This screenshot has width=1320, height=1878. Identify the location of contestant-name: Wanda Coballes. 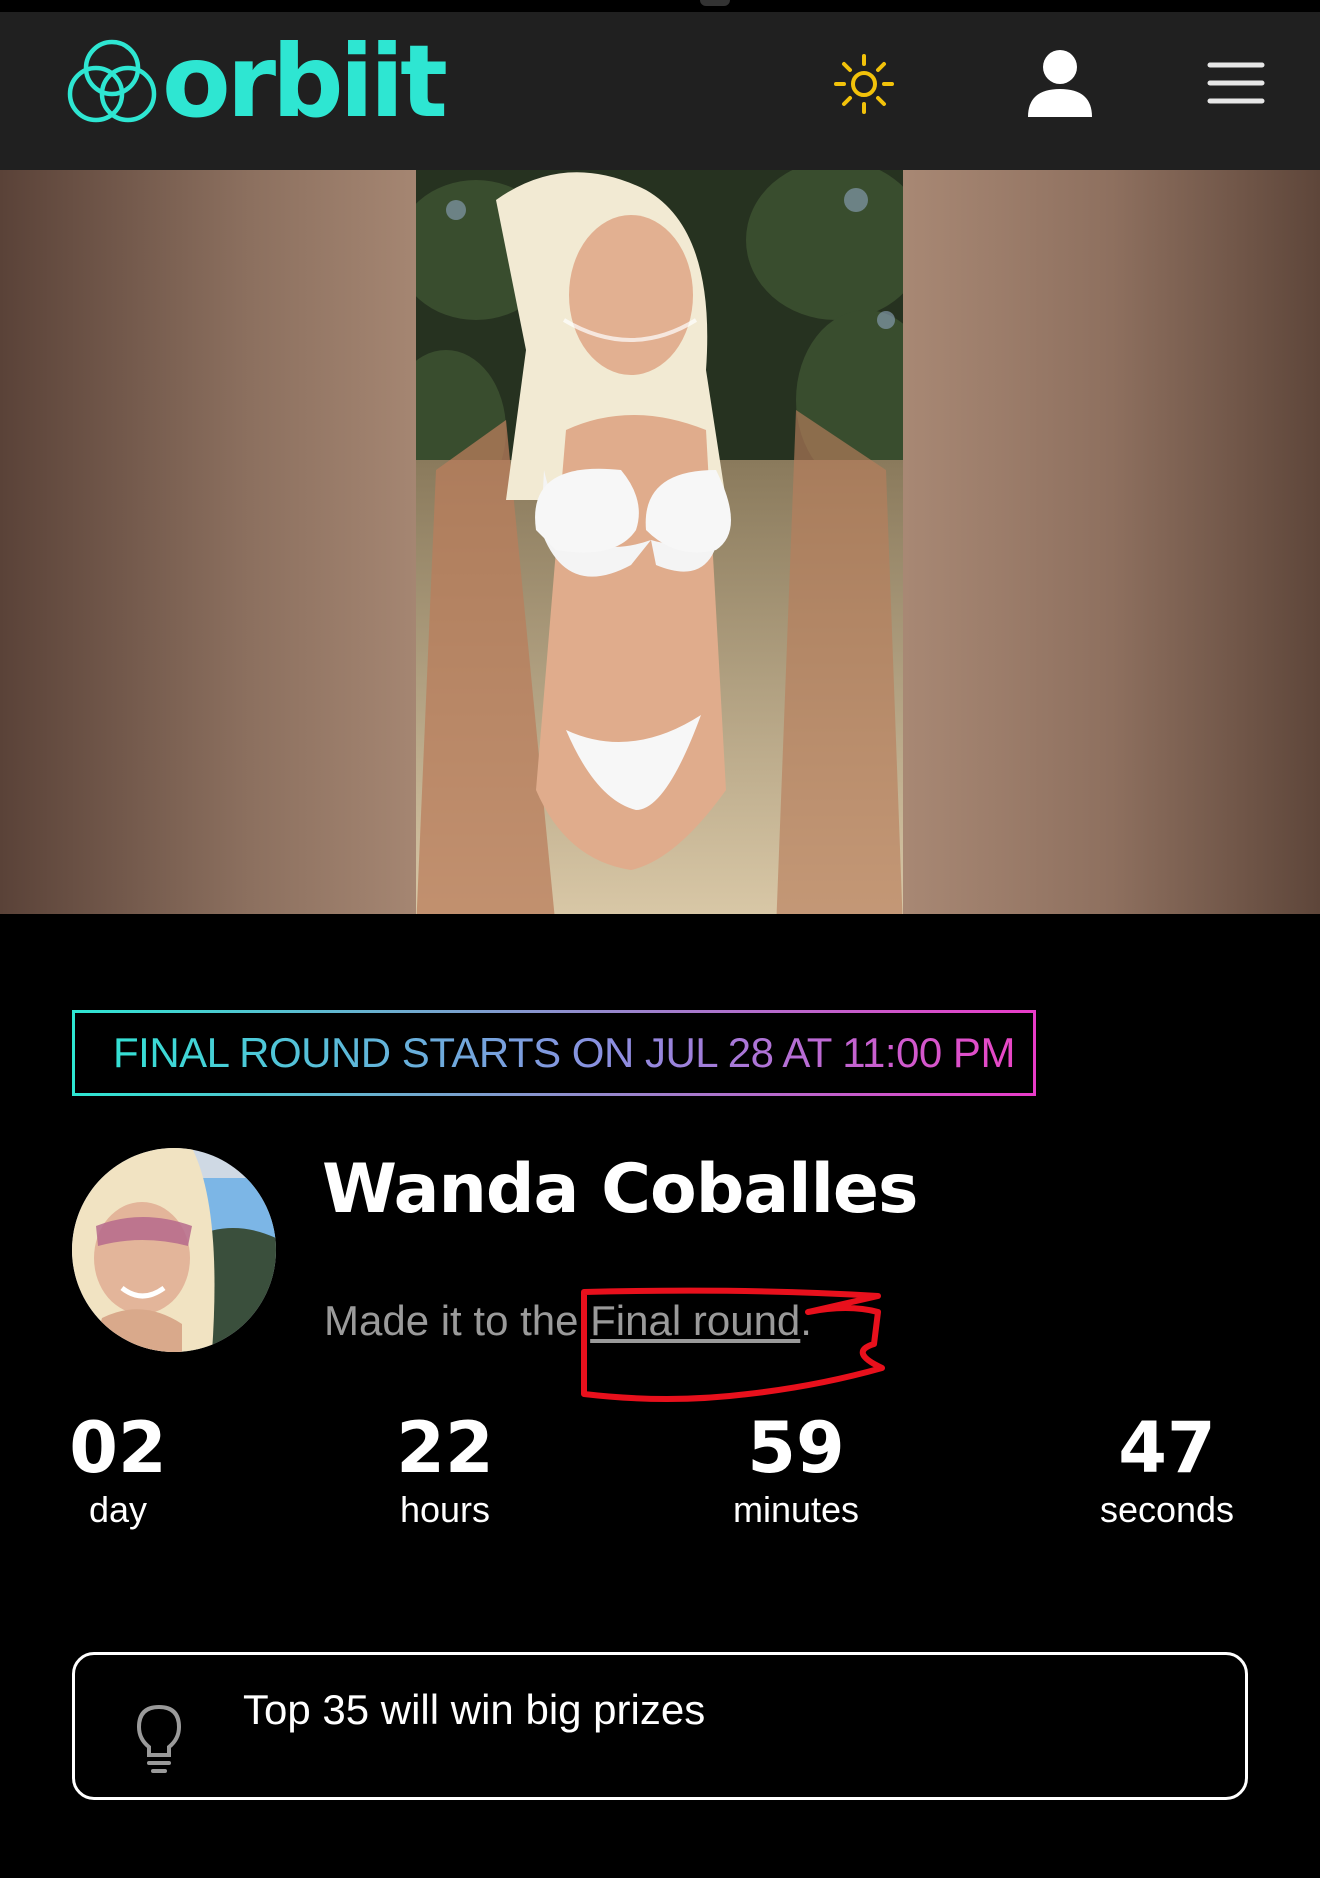
(620, 1189).